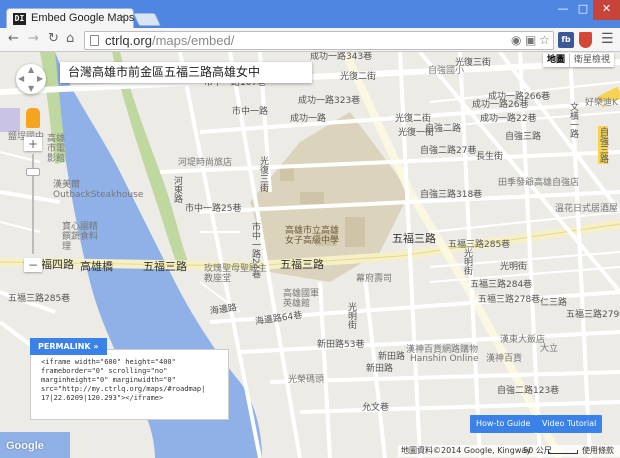 This screenshot has height=458, width=620. What do you see at coordinates (94, 40) in the screenshot?
I see `page-icon` at bounding box center [94, 40].